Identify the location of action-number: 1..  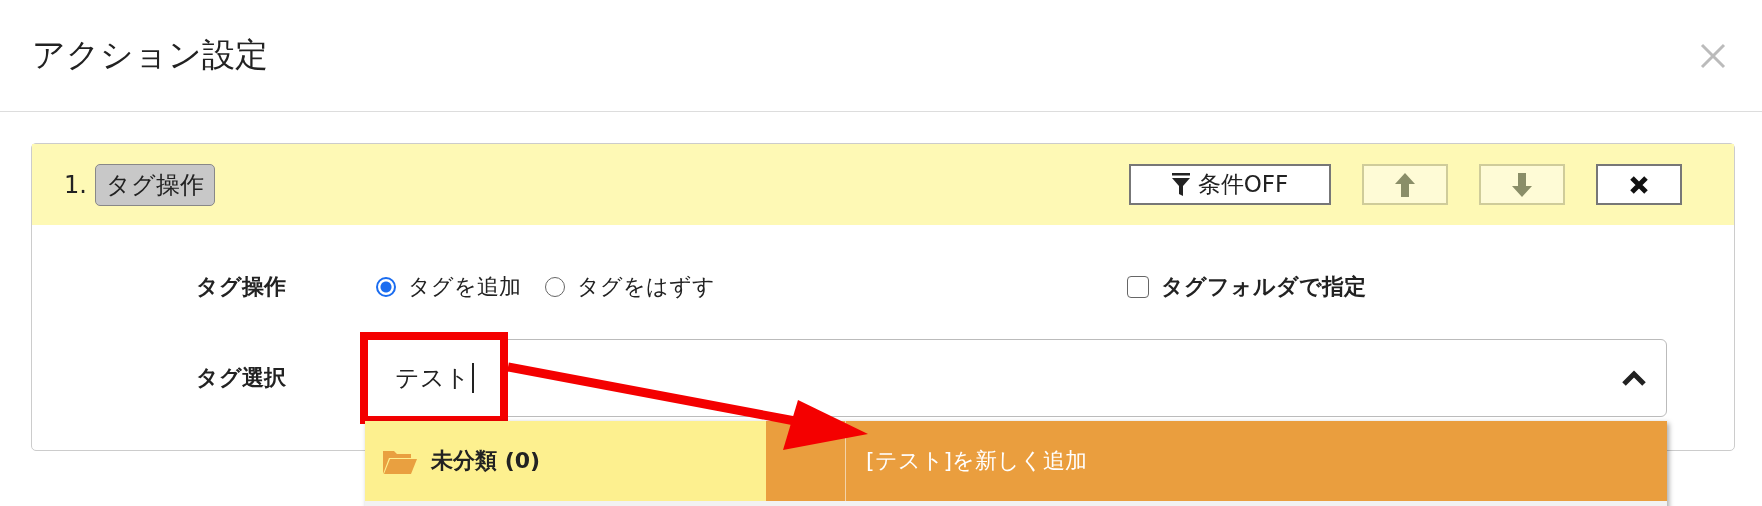
(75, 184).